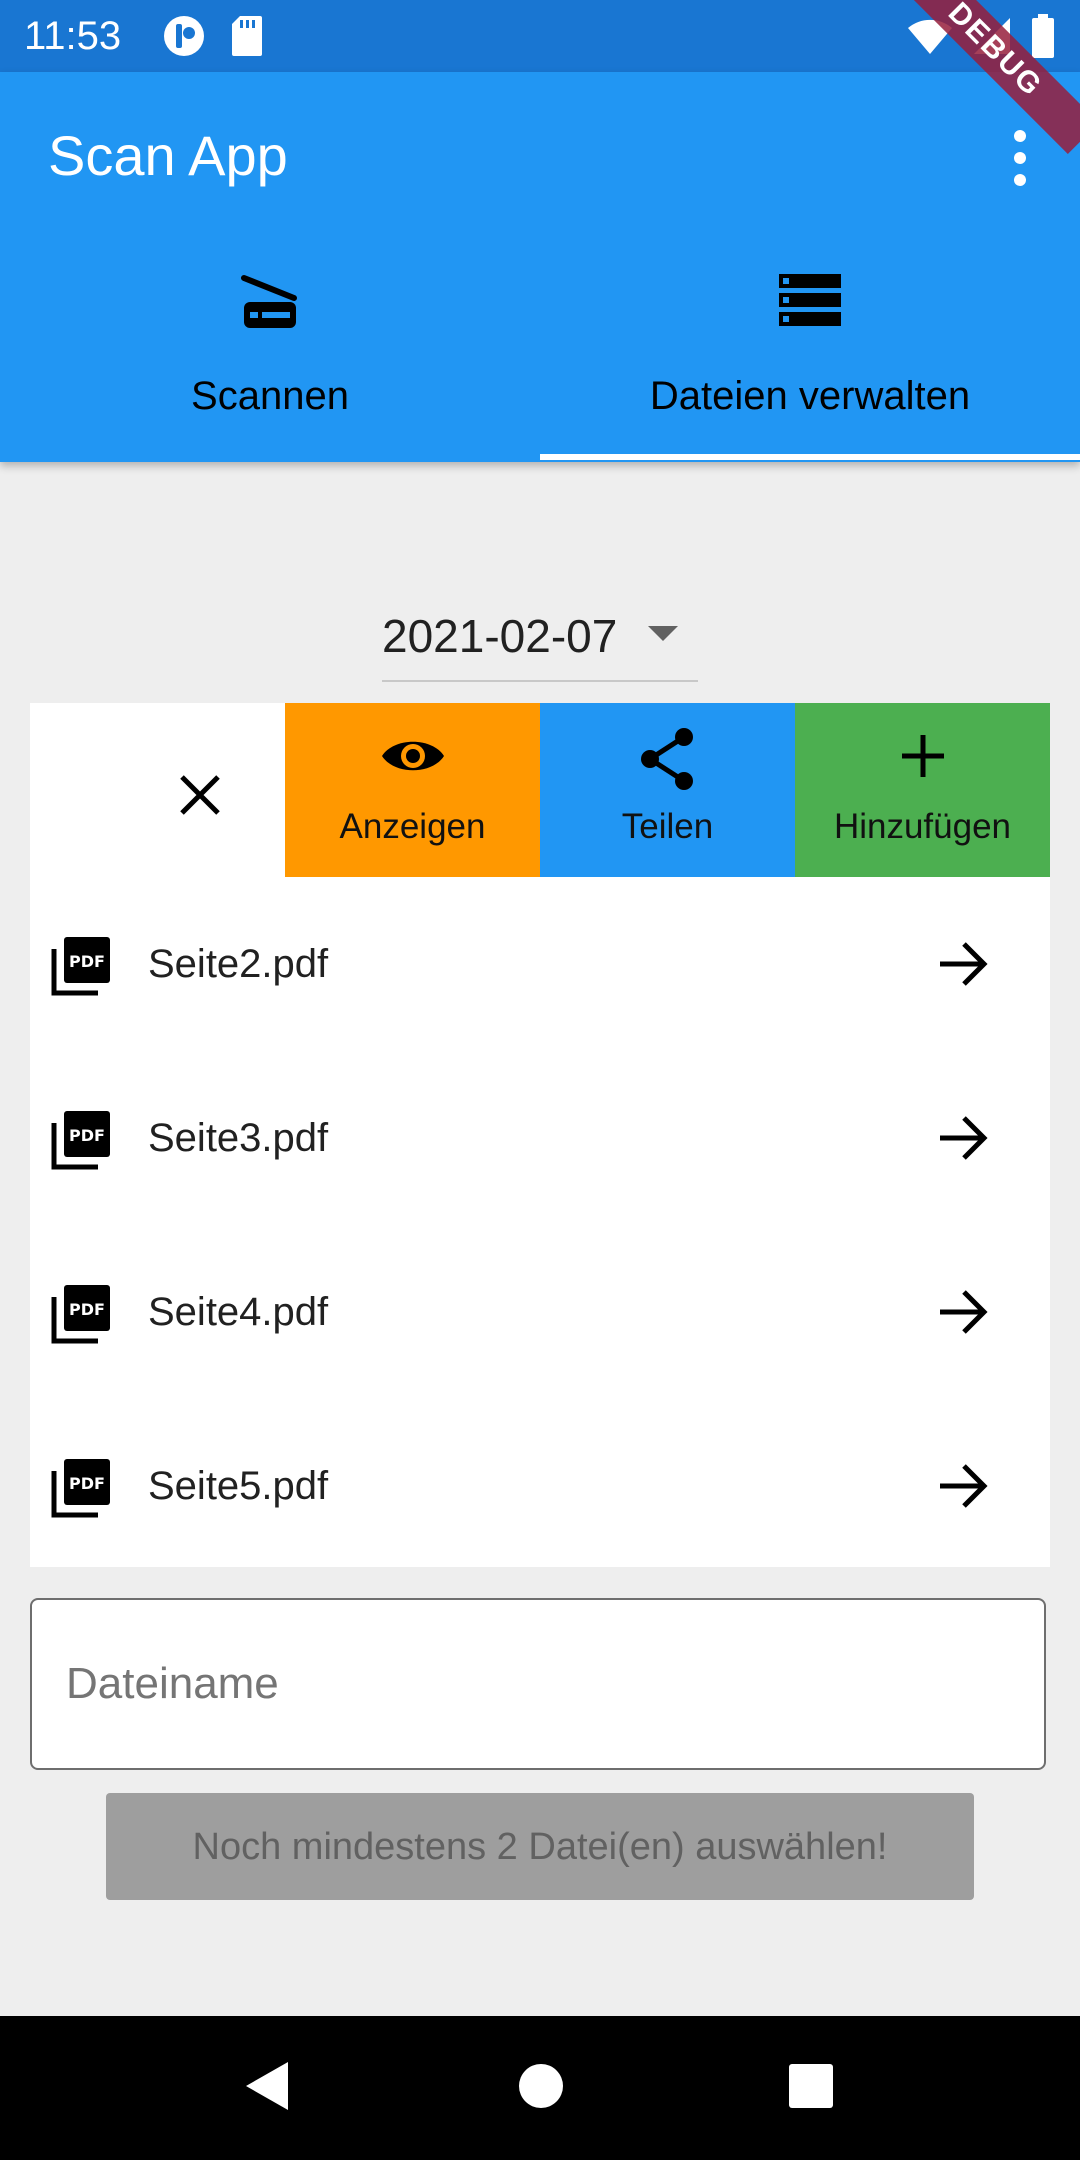 This screenshot has width=1080, height=2160. Describe the element at coordinates (922, 756) in the screenshot. I see `plus-icon` at that location.